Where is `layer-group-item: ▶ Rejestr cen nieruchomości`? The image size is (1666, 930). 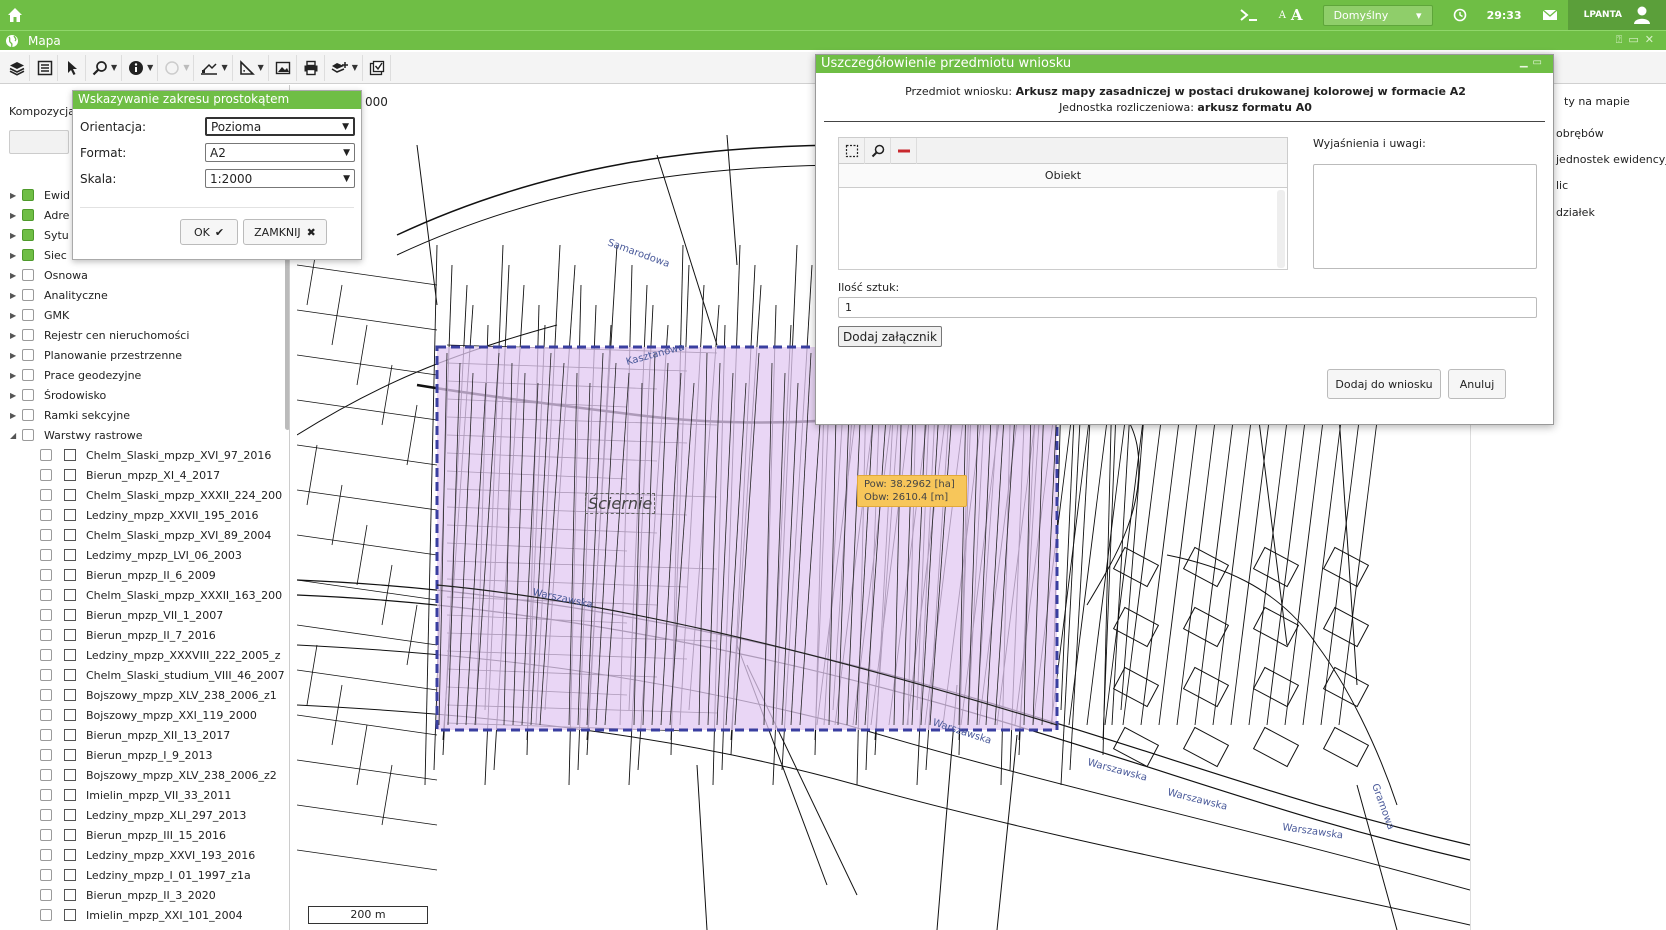 layer-group-item: ▶ Rejestr cen nieruchomości is located at coordinates (140, 335).